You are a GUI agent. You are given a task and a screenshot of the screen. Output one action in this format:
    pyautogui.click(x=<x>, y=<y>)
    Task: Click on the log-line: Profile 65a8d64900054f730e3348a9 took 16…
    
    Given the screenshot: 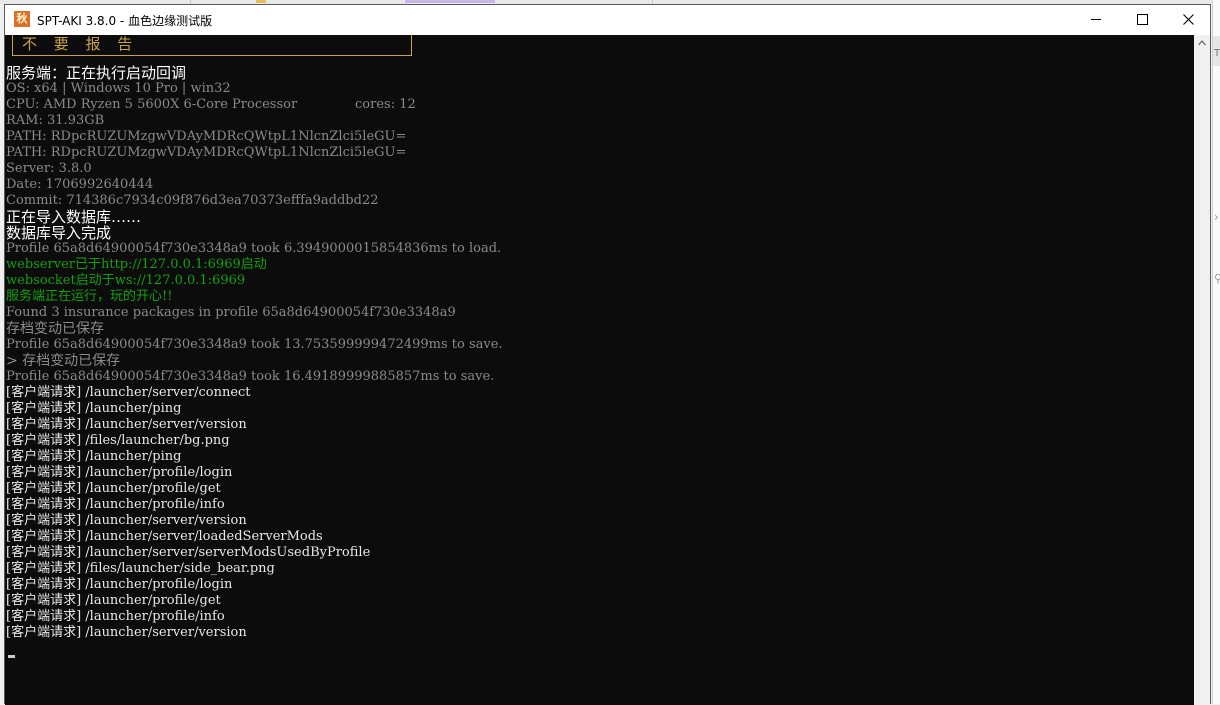 What is the action you would take?
    pyautogui.click(x=250, y=376)
    